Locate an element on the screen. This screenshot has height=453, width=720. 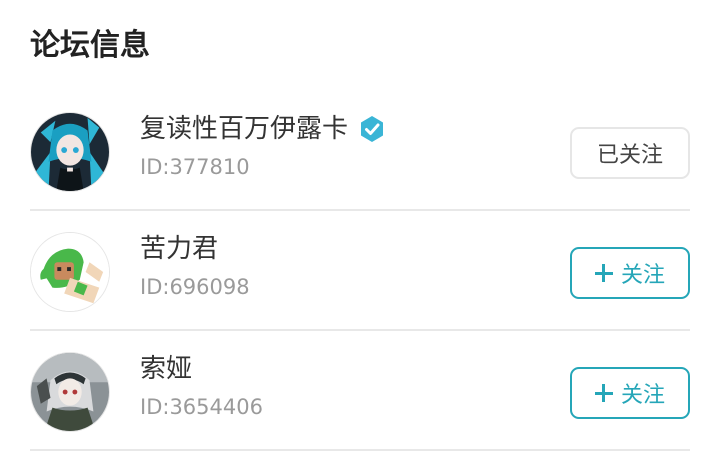
user-id: ID:696098 is located at coordinates (195, 287).